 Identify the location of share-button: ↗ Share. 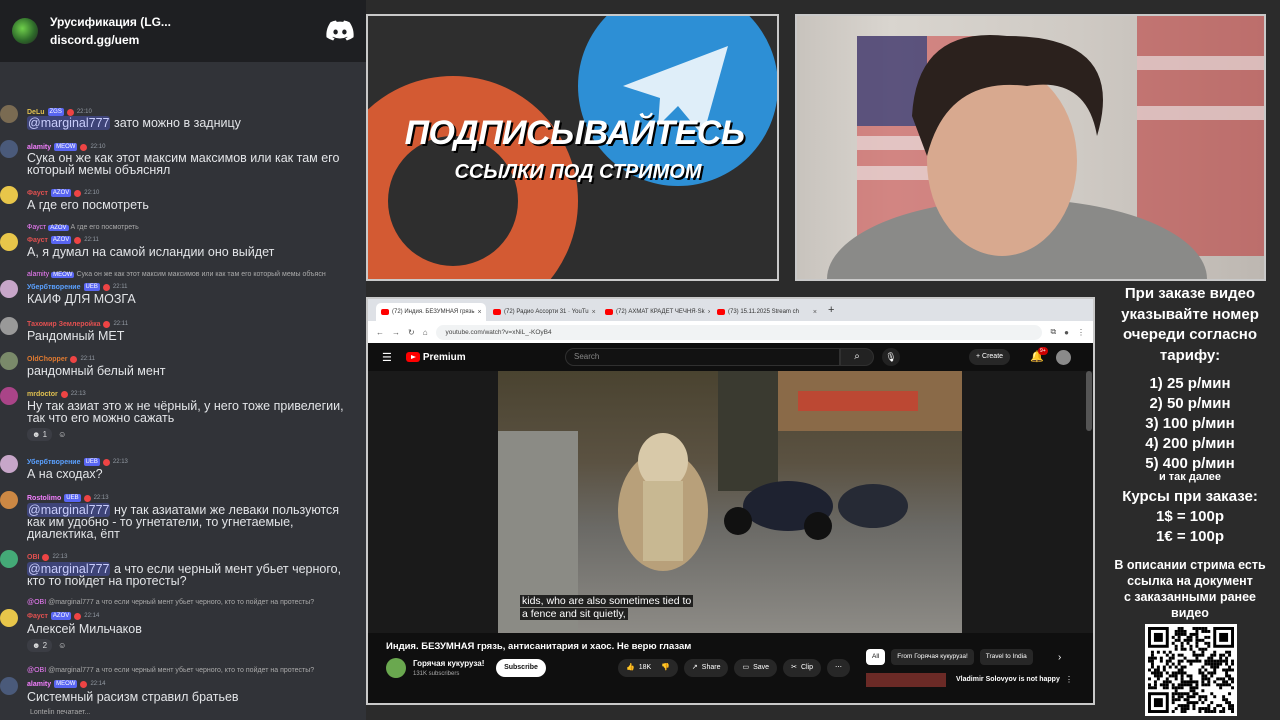
(706, 668).